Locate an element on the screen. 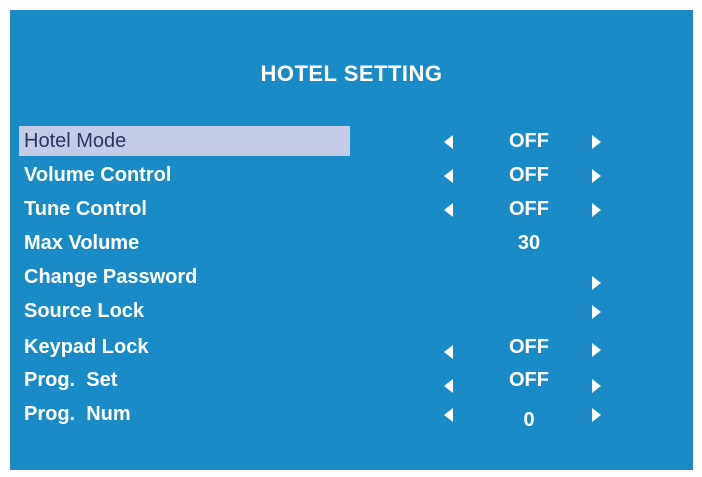  menu-item-label: Volume Control is located at coordinates (98, 175).